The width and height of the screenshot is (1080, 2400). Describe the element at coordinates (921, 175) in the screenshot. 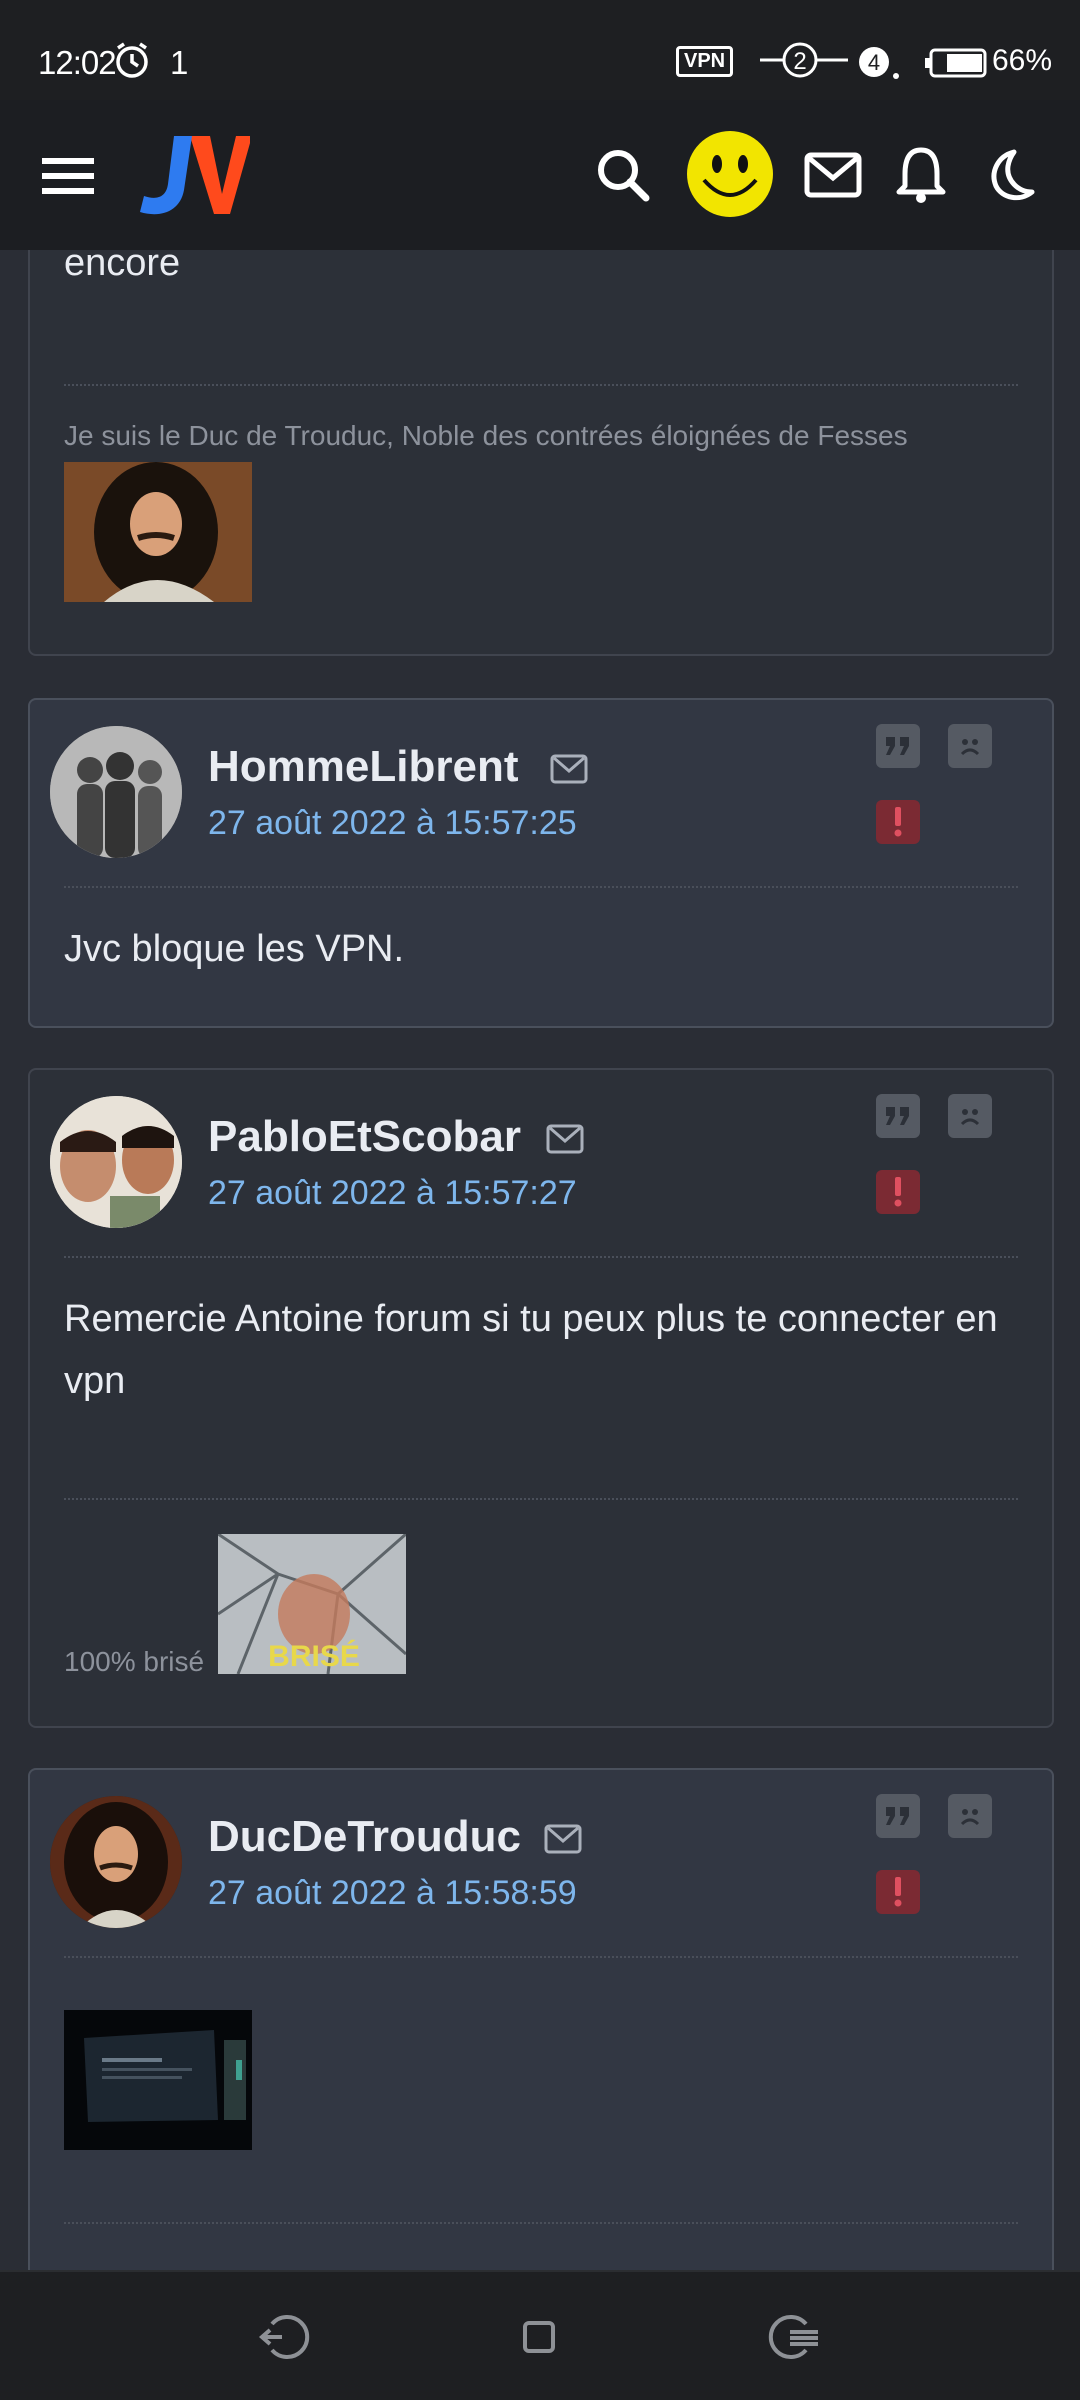

I see `bell-icon` at that location.